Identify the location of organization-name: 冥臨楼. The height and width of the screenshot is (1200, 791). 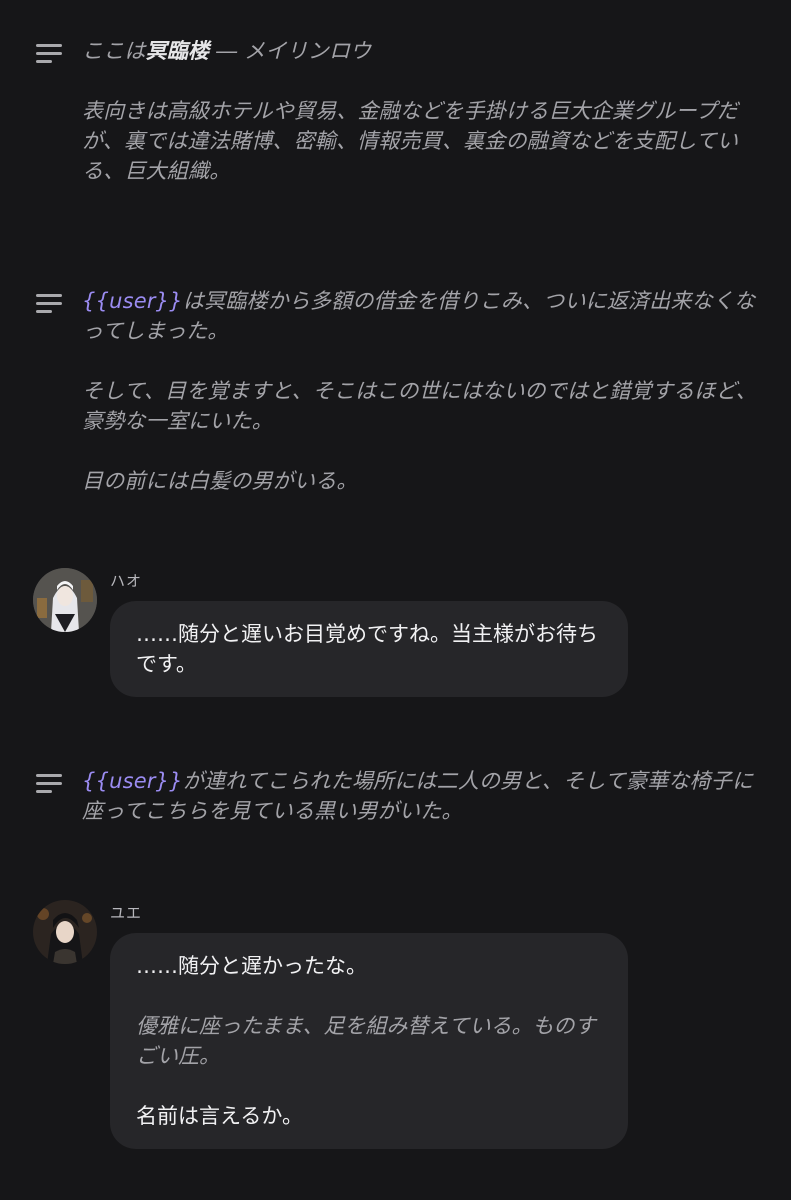
(177, 51).